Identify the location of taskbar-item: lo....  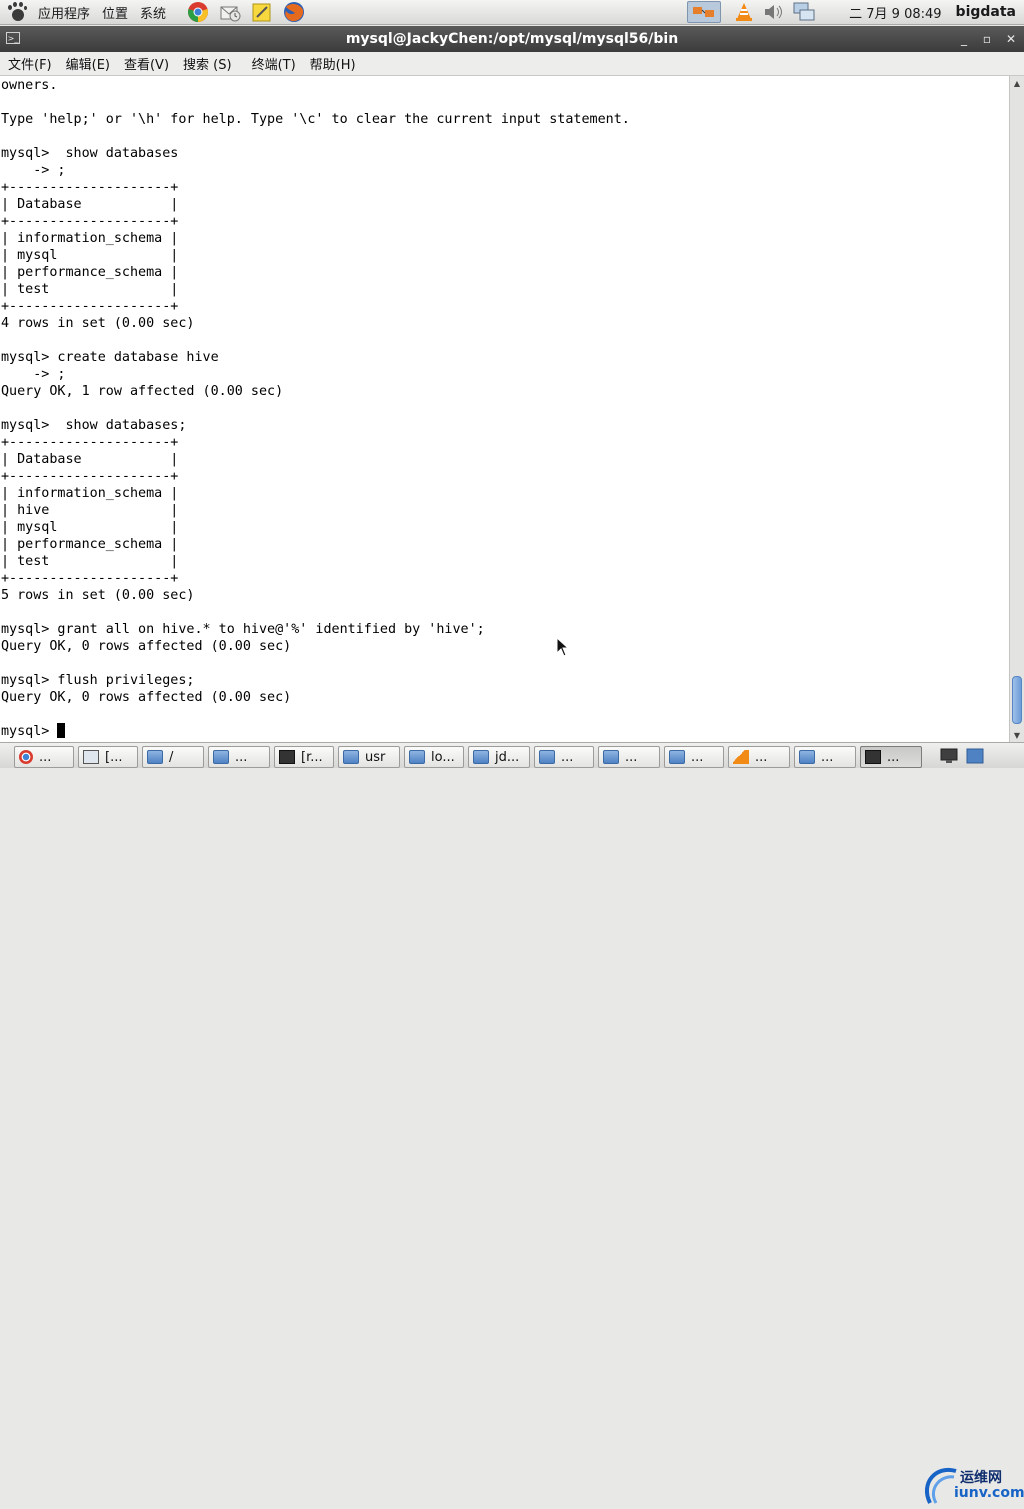
(434, 757).